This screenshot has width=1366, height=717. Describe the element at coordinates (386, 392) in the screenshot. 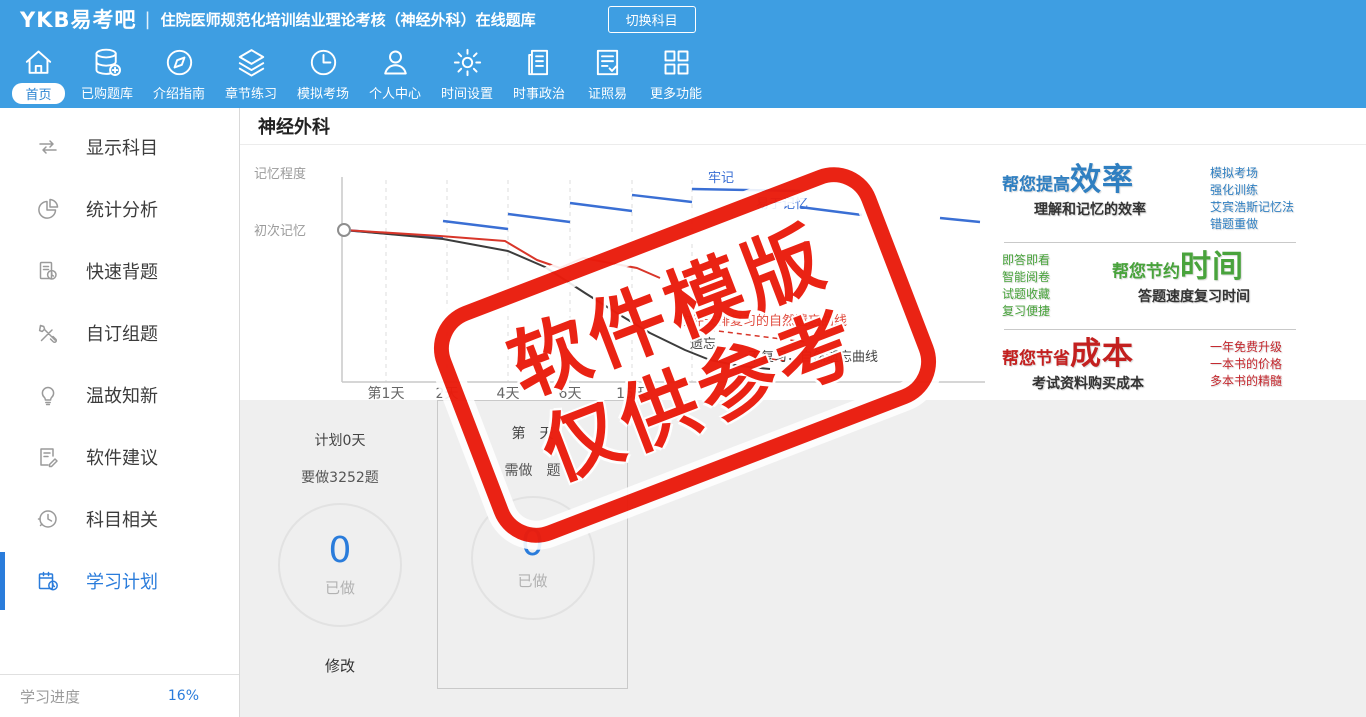

I see `svg-text: 第1天` at that location.